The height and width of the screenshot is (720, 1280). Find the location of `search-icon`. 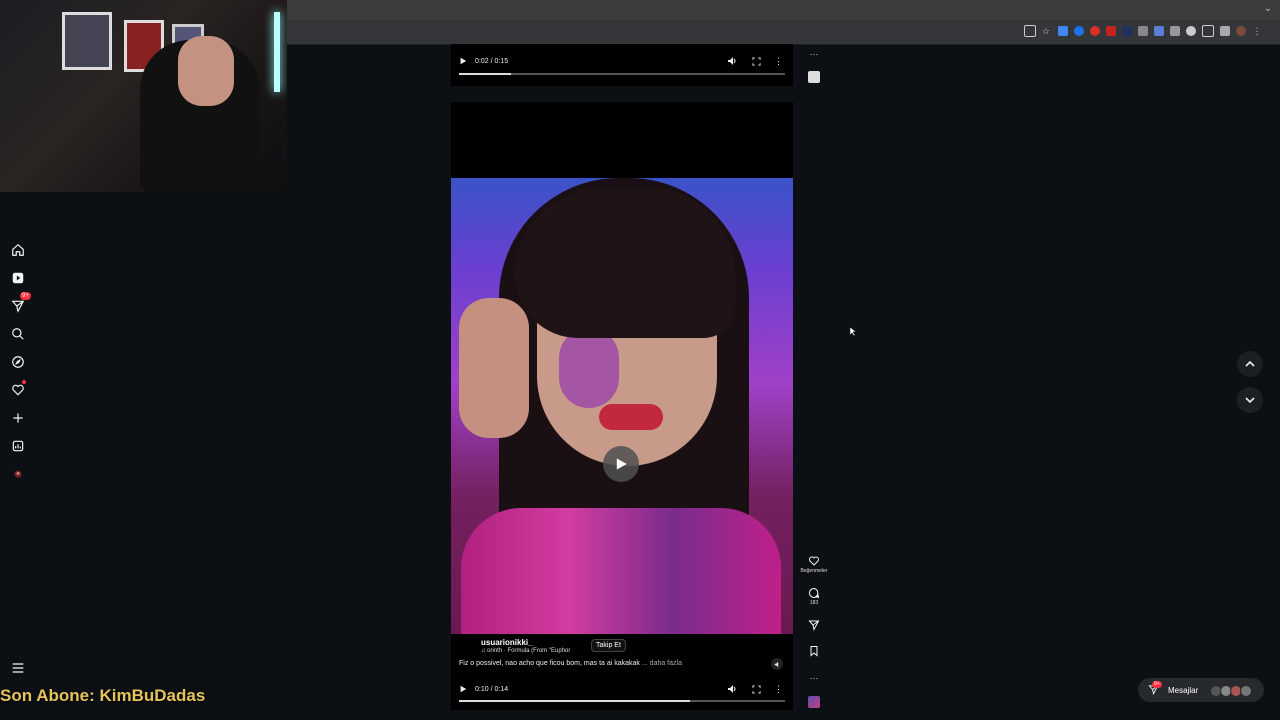

search-icon is located at coordinates (18, 334).